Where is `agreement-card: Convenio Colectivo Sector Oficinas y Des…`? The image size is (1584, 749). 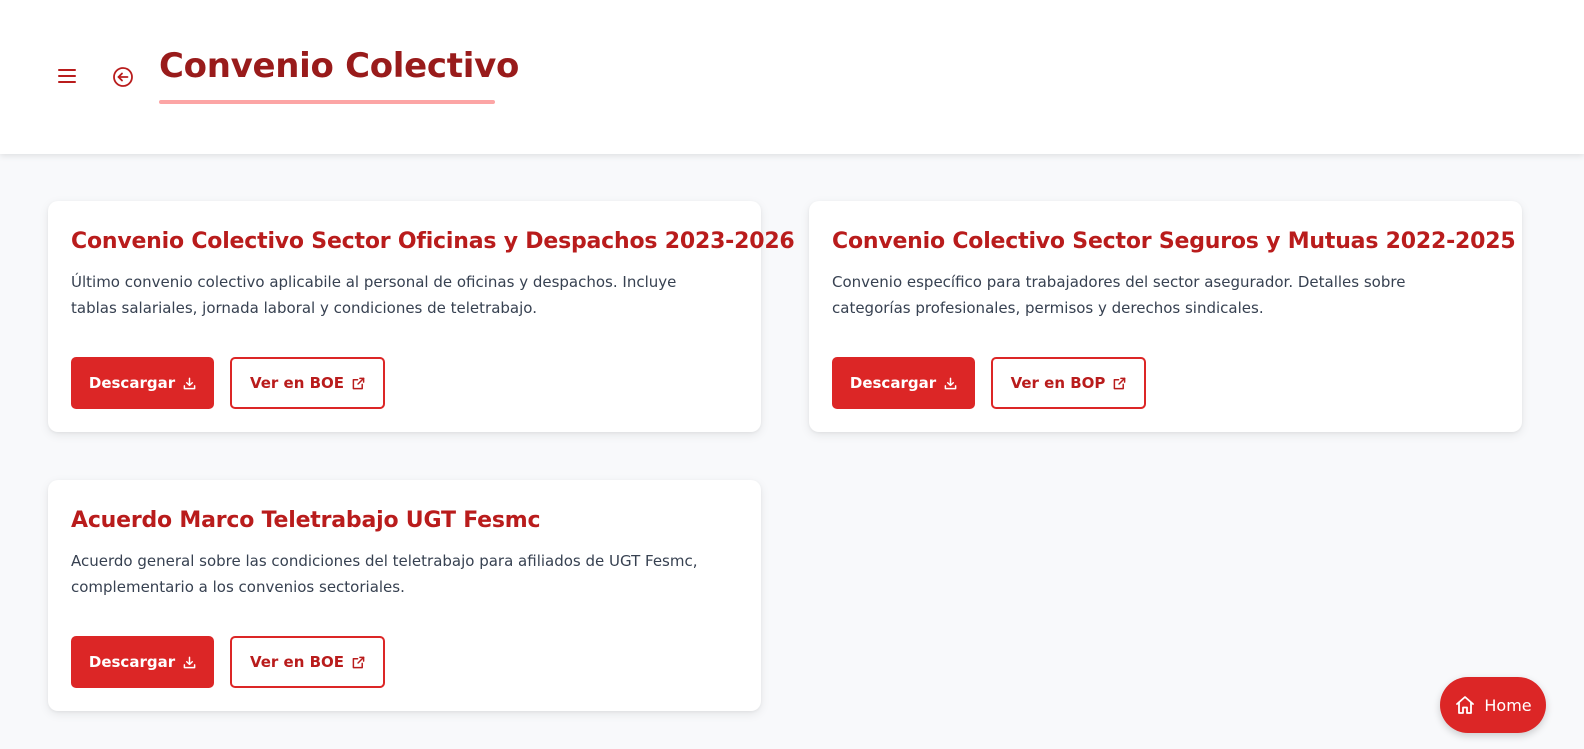 agreement-card: Convenio Colectivo Sector Oficinas y Des… is located at coordinates (421, 316).